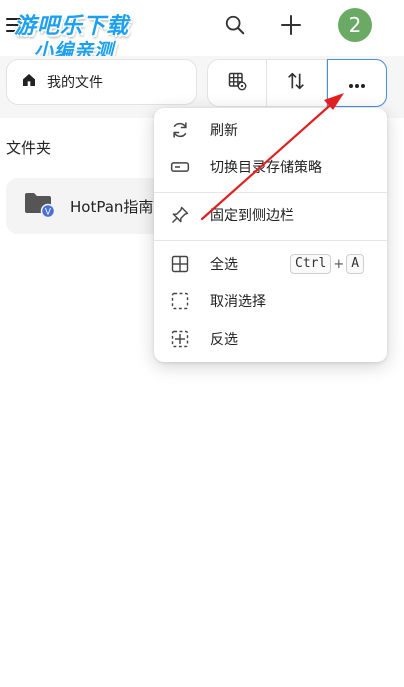 The height and width of the screenshot is (687, 404). I want to click on home-icon, so click(29, 82).